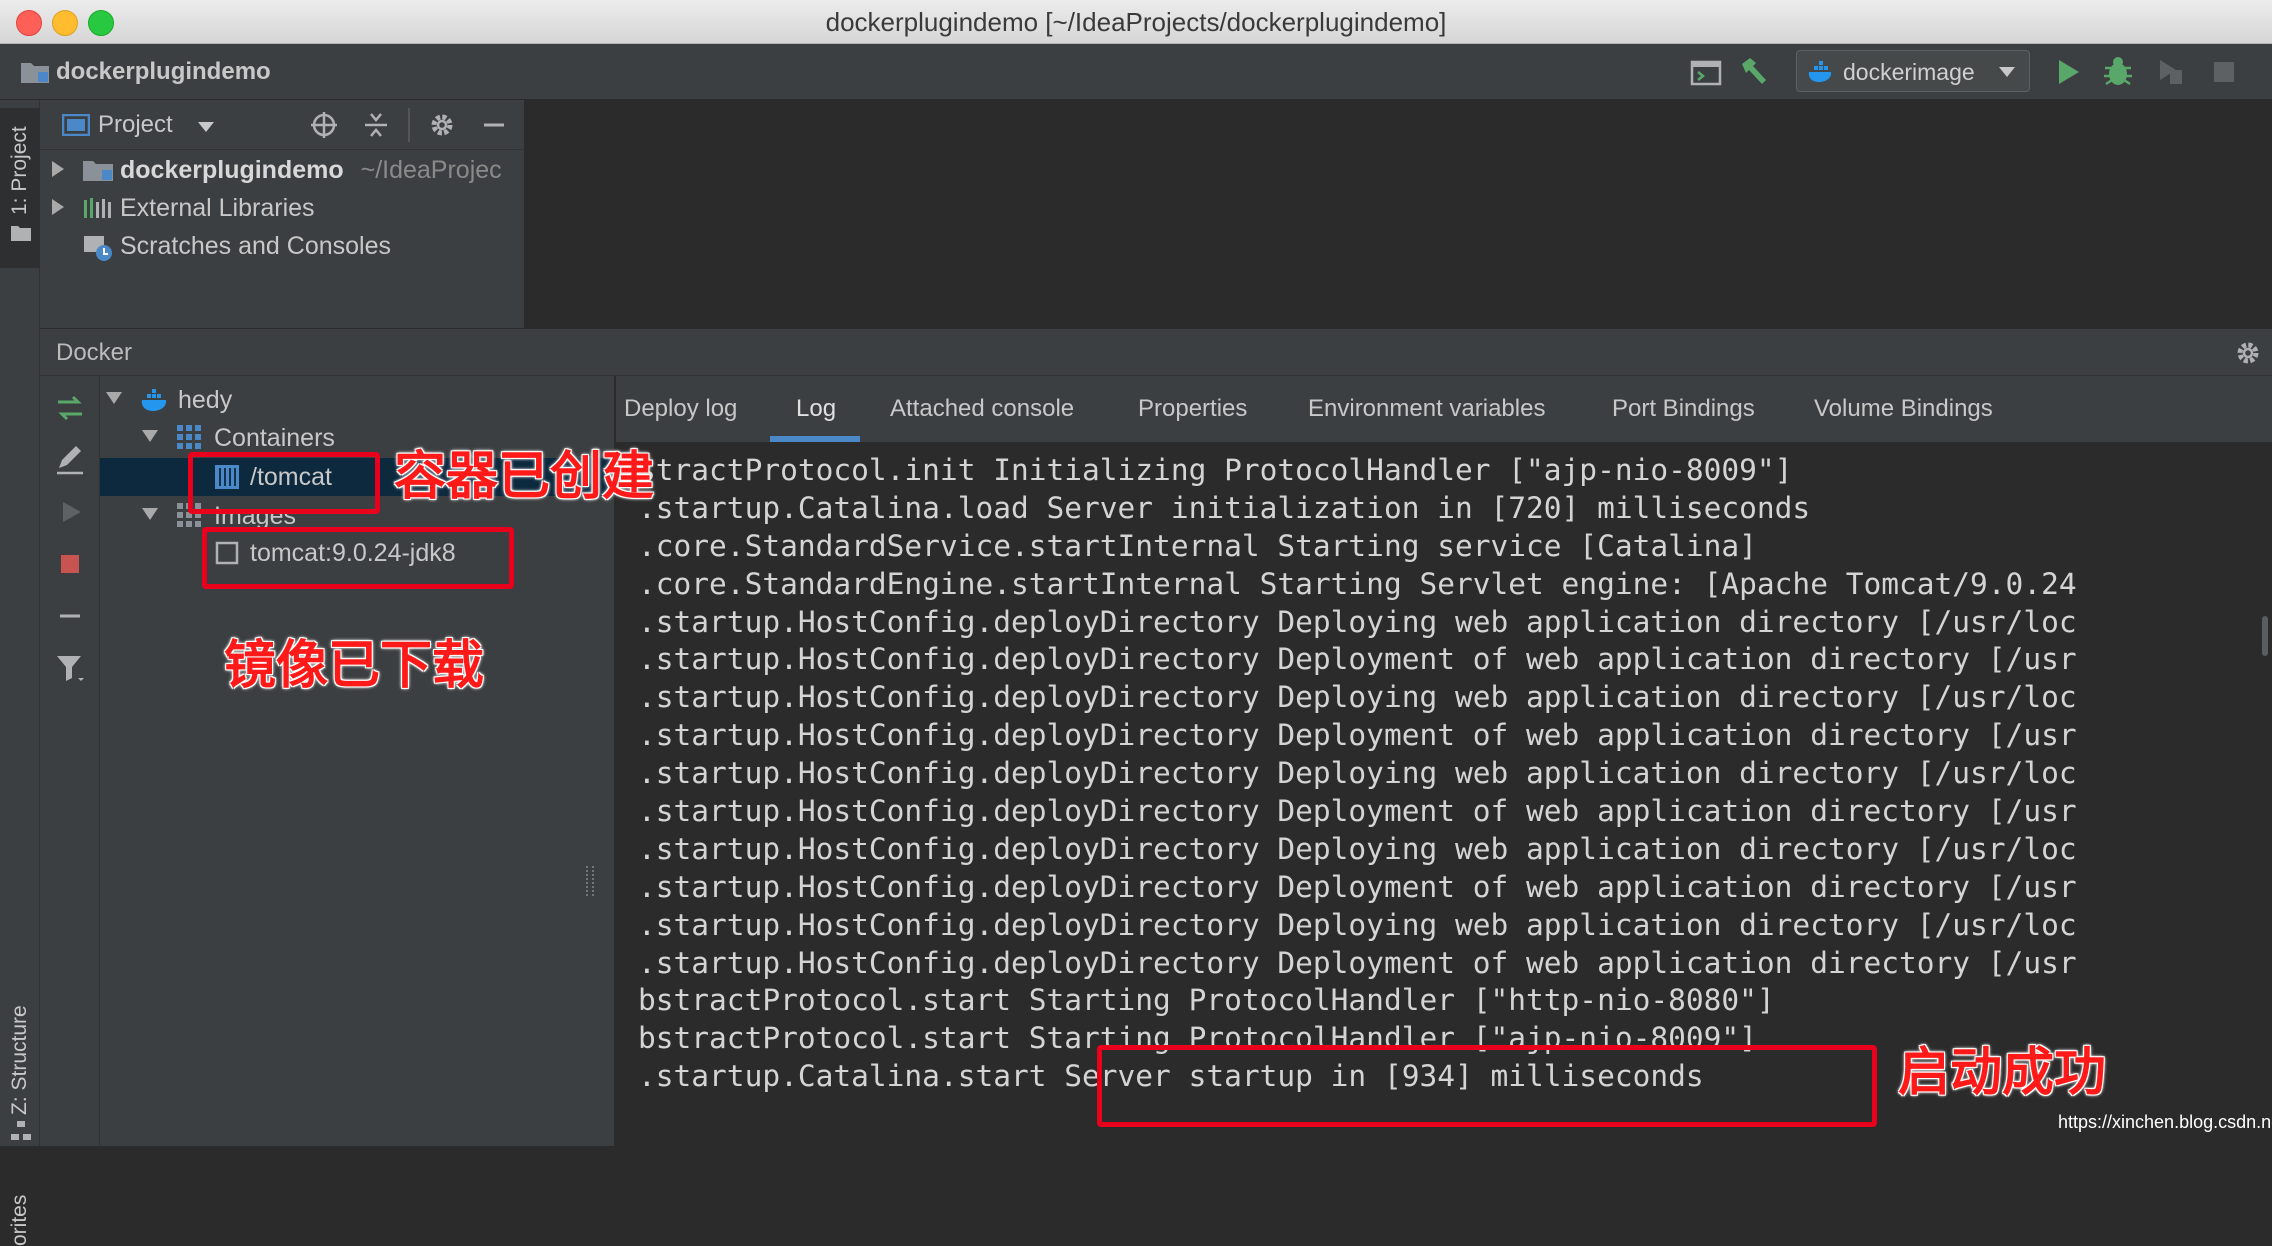 The width and height of the screenshot is (2272, 1246). What do you see at coordinates (205, 400) in the screenshot?
I see `tree-item-docker-server: hedy` at bounding box center [205, 400].